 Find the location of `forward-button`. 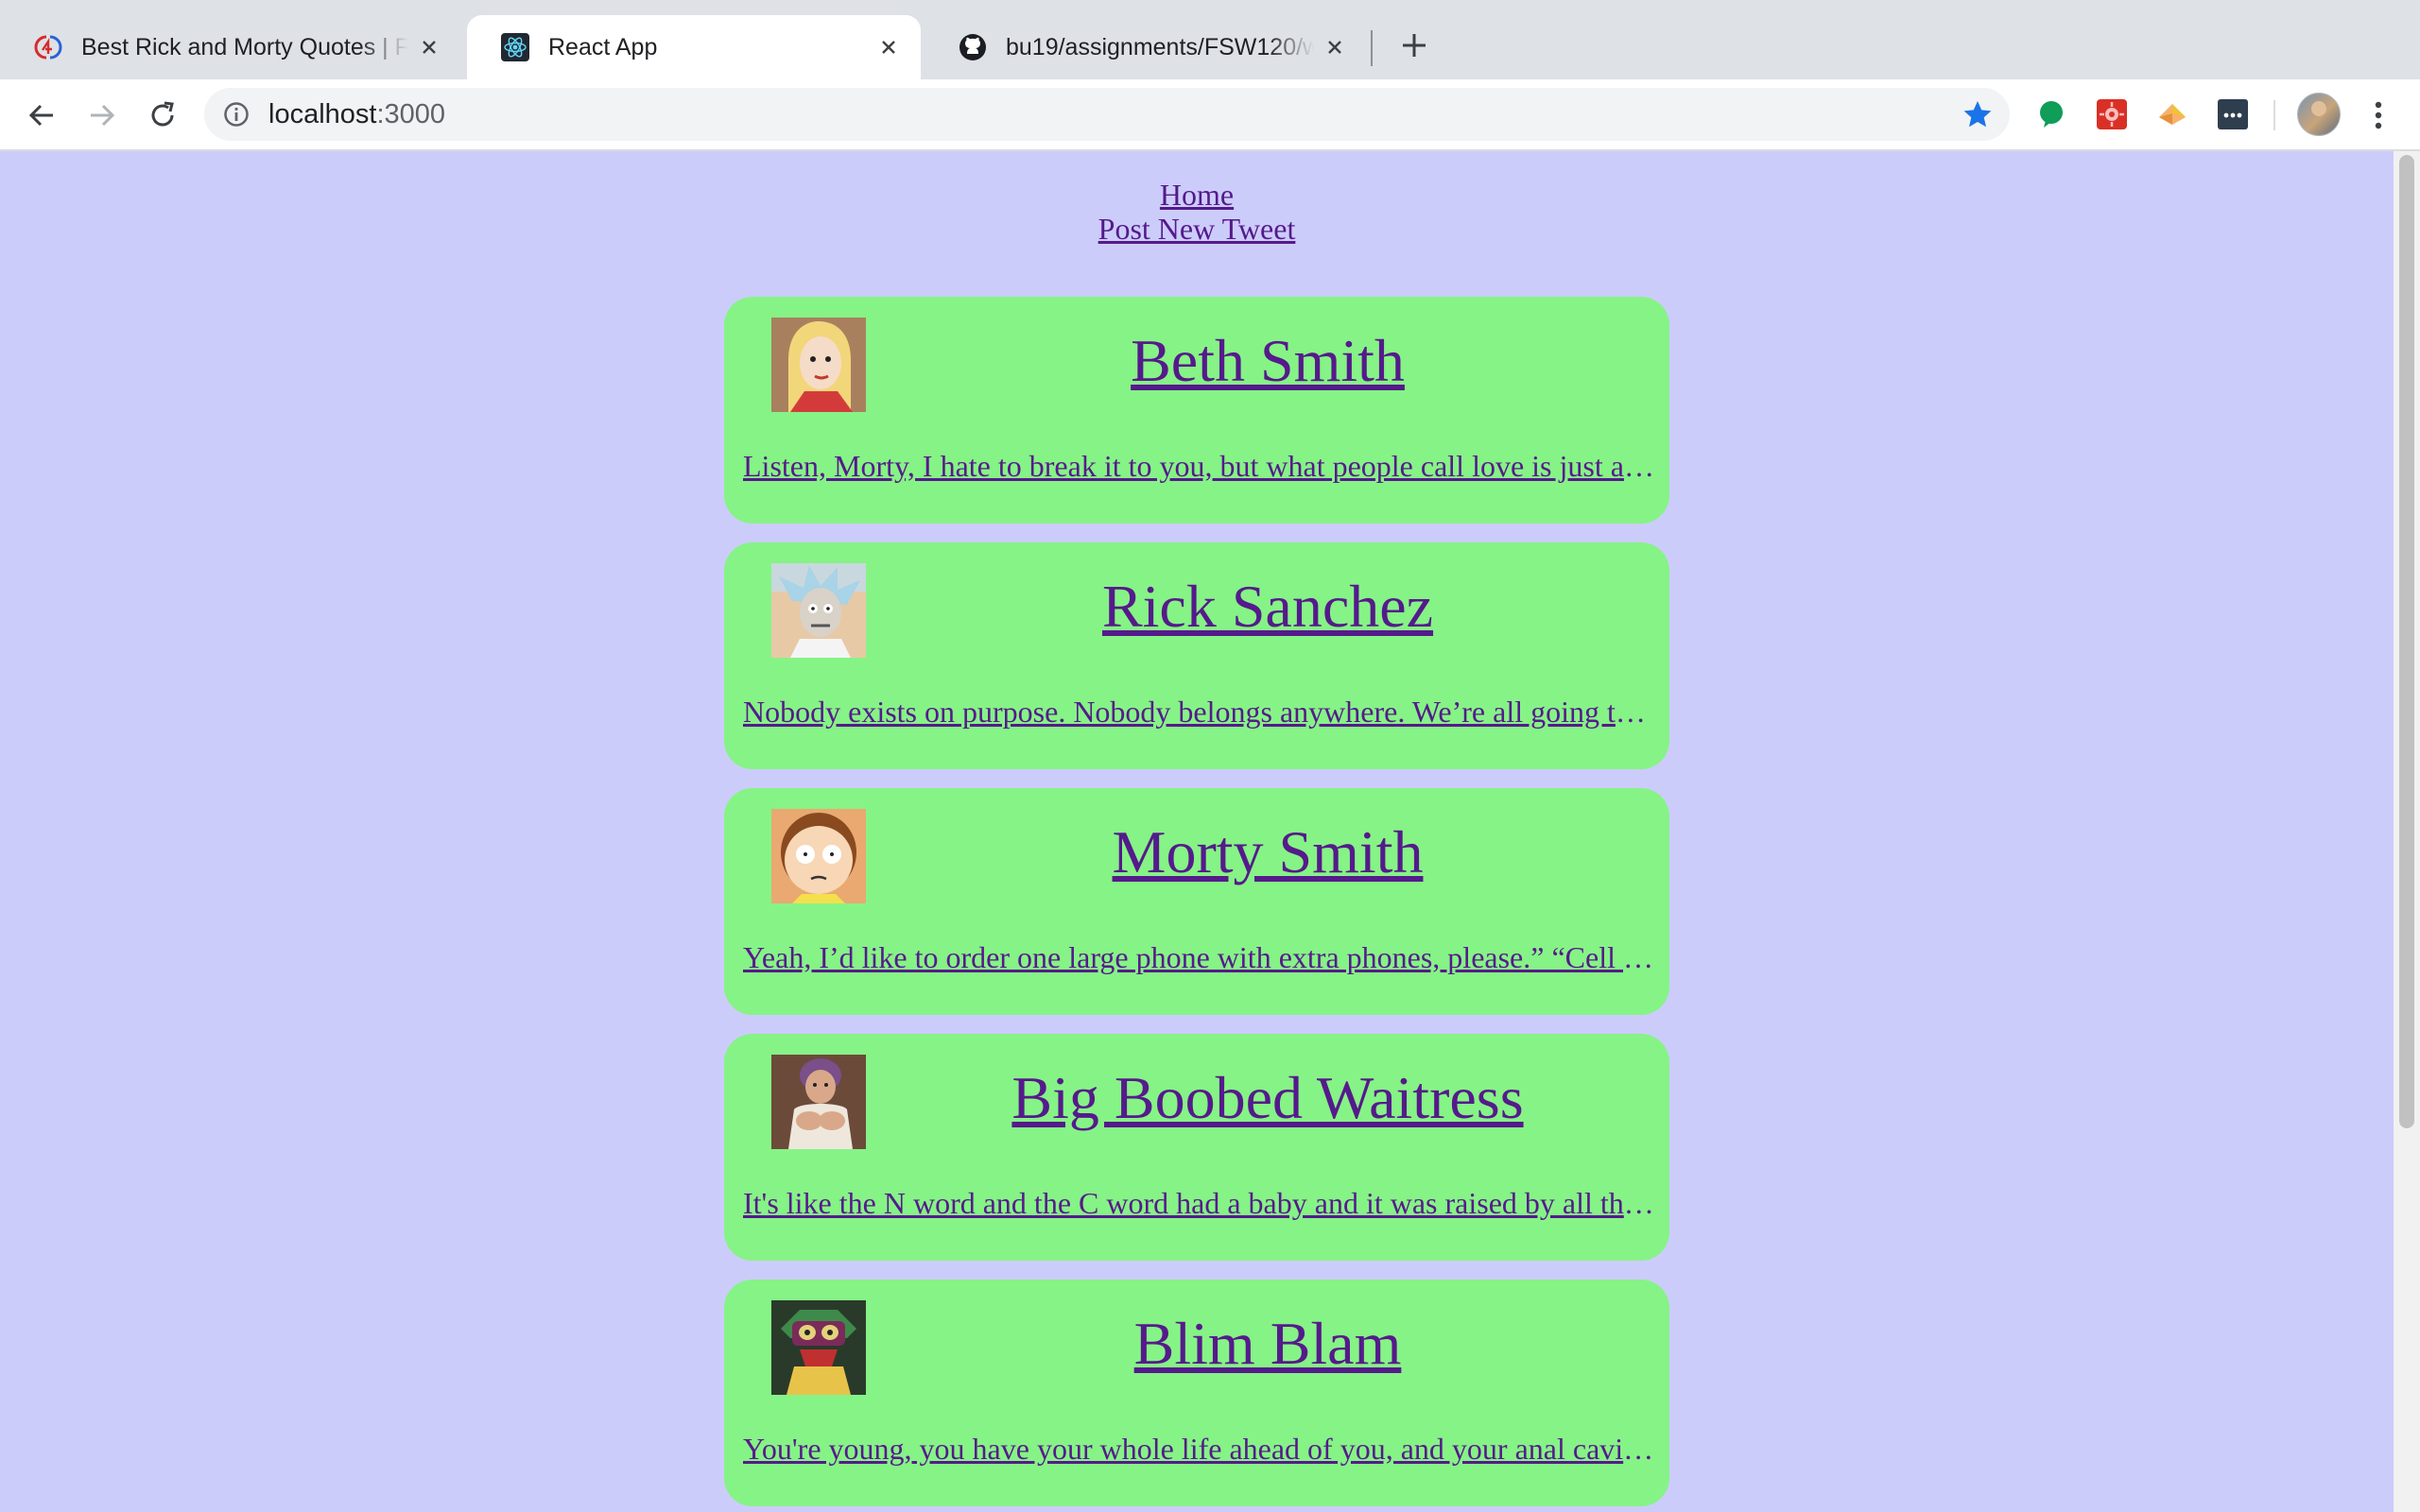

forward-button is located at coordinates (102, 115).